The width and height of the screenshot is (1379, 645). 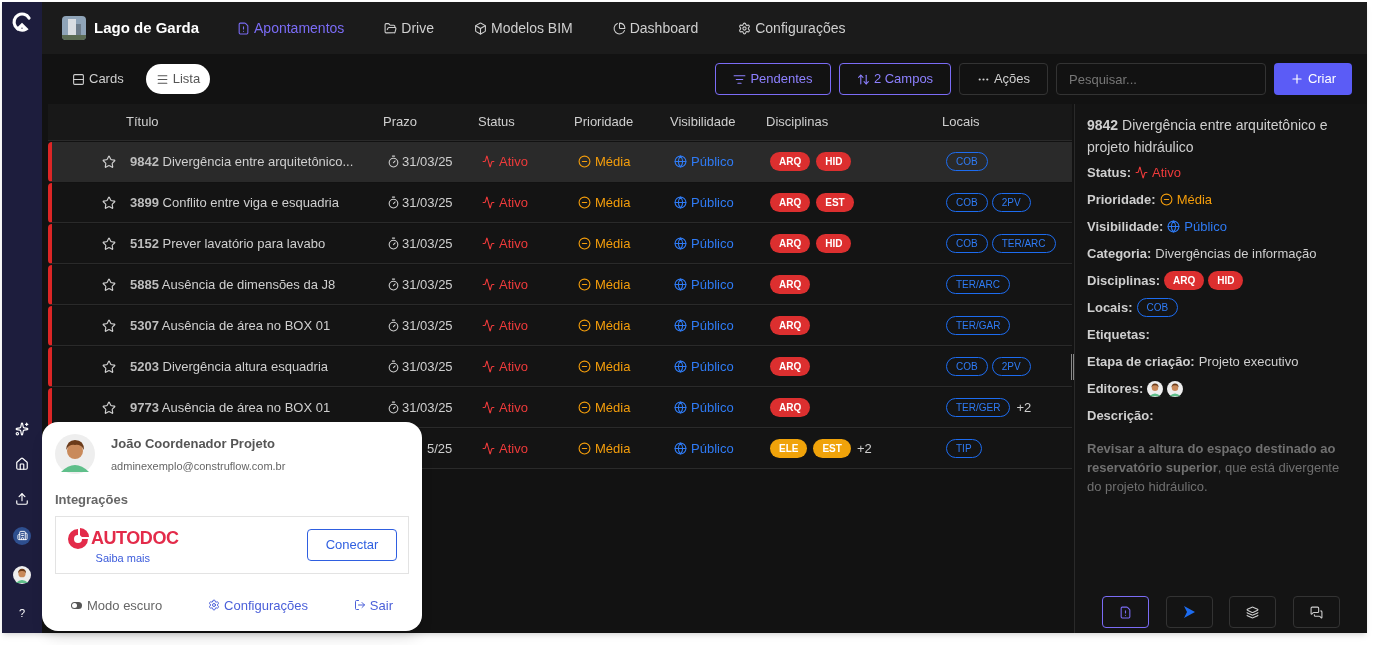 What do you see at coordinates (117, 605) in the screenshot?
I see `dark-mode-toggle: Modo escuro` at bounding box center [117, 605].